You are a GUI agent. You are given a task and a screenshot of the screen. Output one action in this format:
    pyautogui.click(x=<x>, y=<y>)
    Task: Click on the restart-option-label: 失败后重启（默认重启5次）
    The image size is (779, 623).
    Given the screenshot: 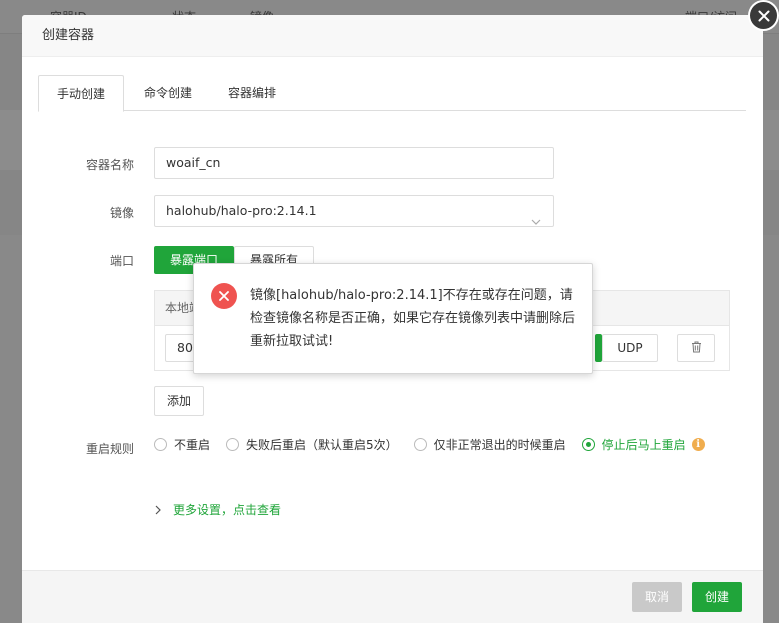 What is the action you would take?
    pyautogui.click(x=322, y=444)
    